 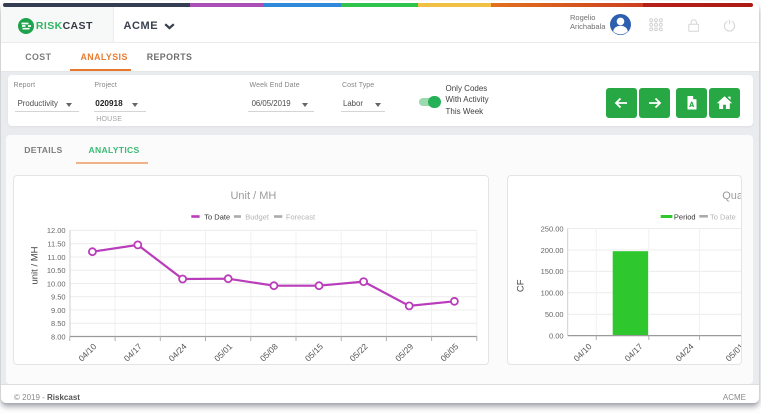 I want to click on svg-text: 05/08, so click(x=269, y=352).